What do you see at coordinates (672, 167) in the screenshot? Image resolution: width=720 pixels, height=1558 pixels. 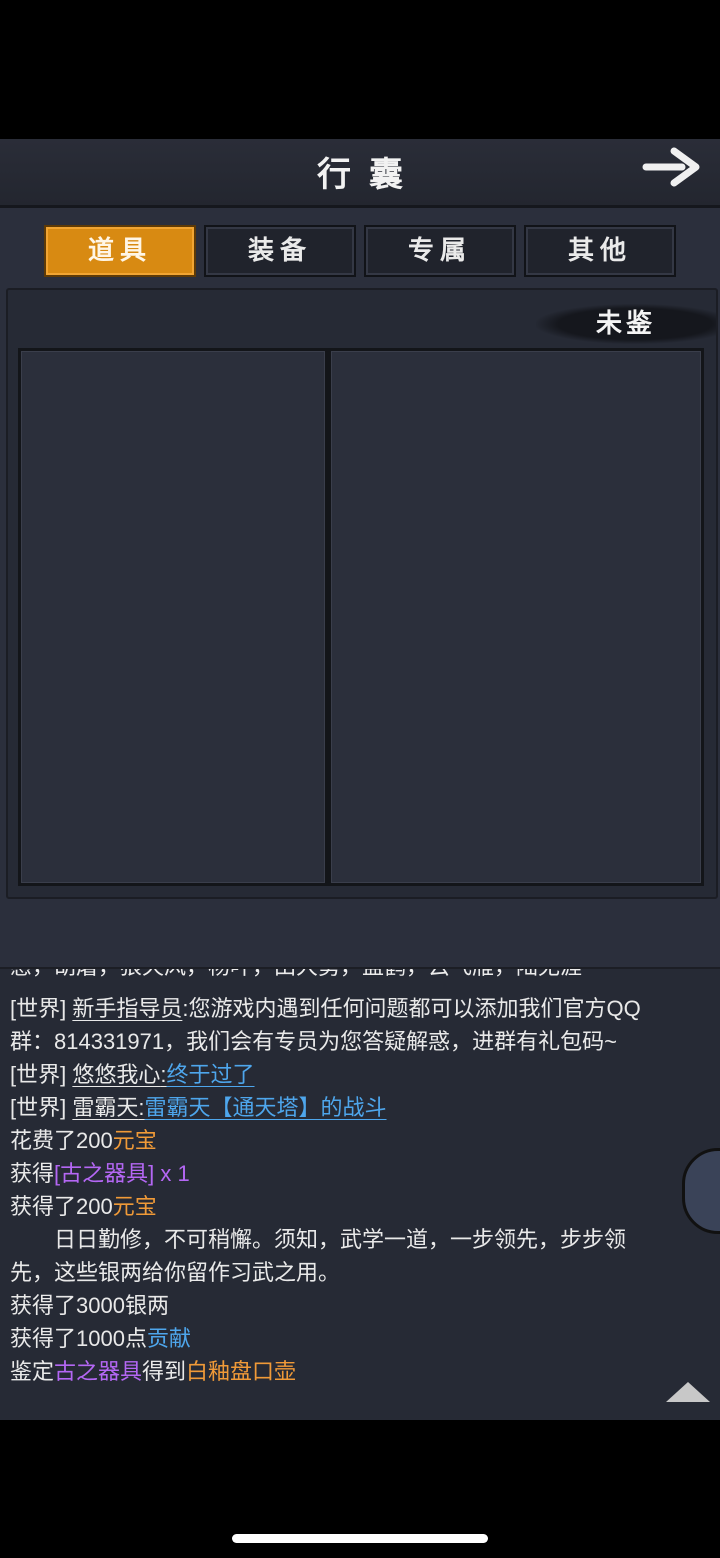 I see `back-arrow-icon` at bounding box center [672, 167].